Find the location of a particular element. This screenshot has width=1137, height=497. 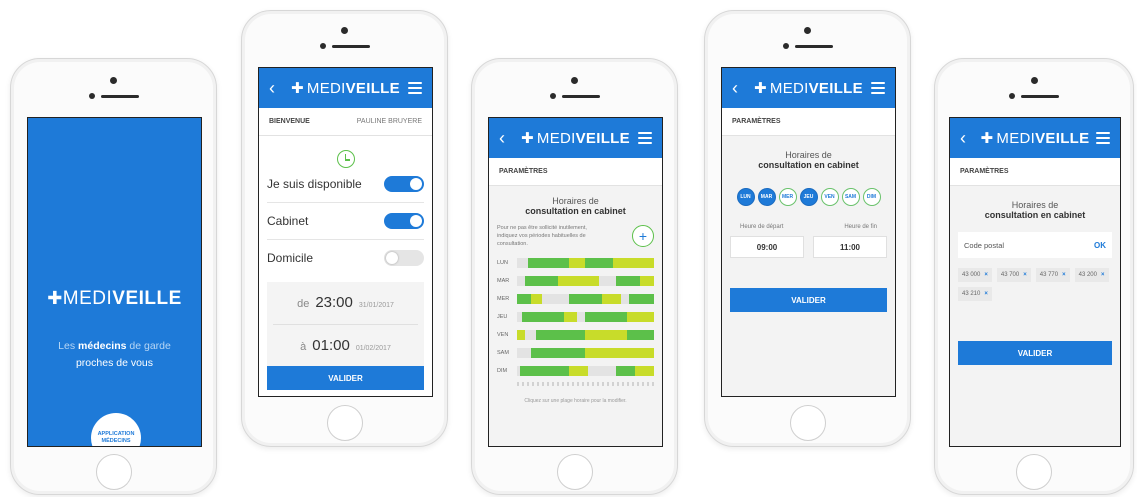

add-slot-button: + is located at coordinates (643, 236).